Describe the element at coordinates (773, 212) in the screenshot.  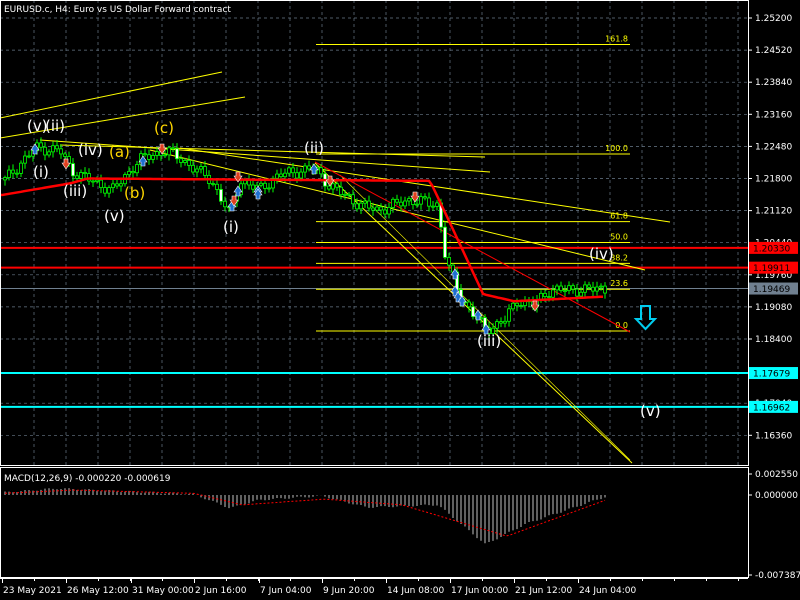
I see `price-tick-label: 1.21120` at that location.